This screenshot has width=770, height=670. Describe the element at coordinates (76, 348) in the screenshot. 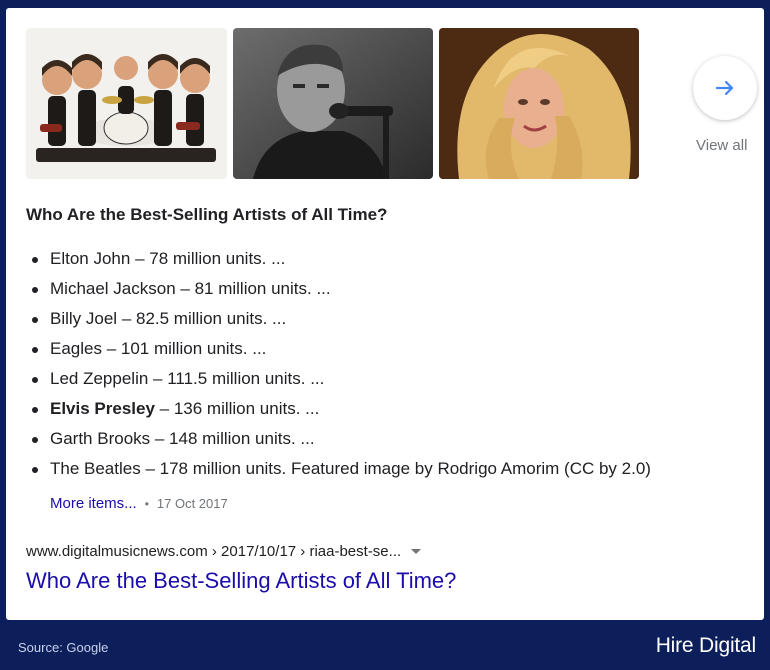

I see `artist-name: Eagles` at that location.